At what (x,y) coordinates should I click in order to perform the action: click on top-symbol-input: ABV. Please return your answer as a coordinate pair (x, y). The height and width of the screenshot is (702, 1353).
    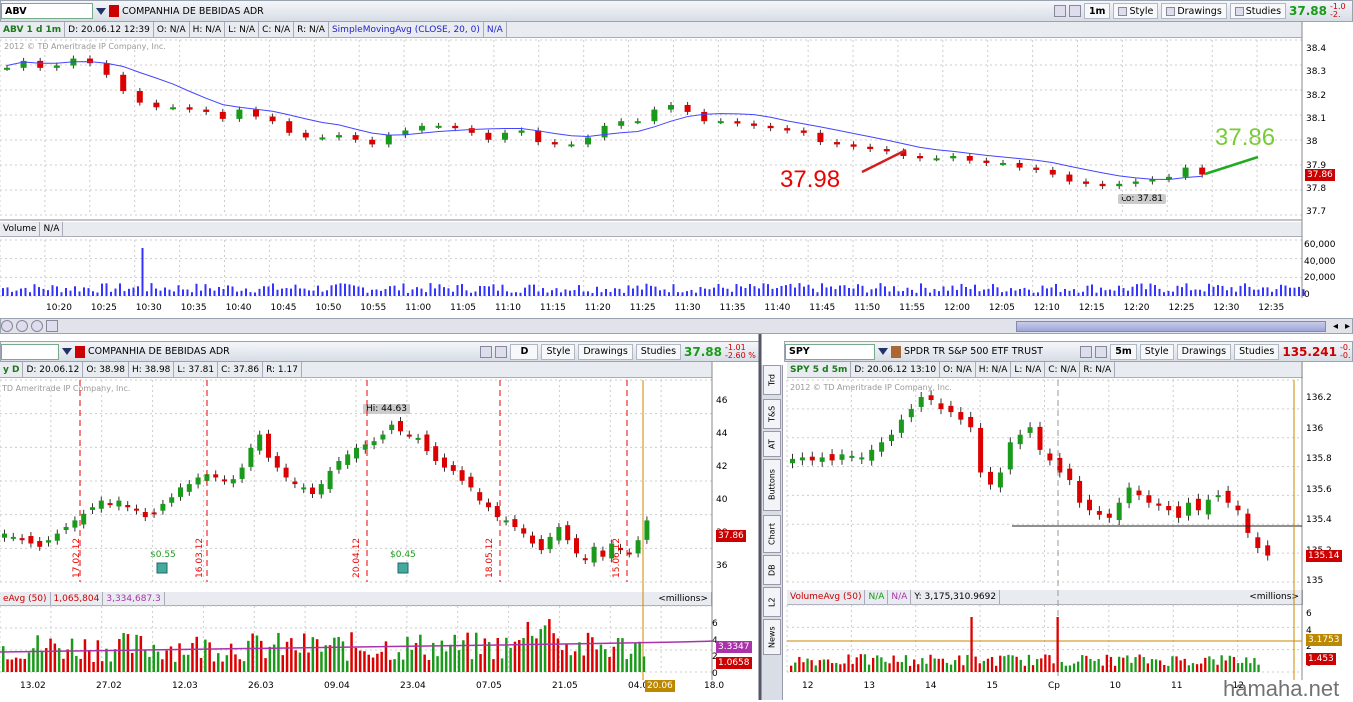
    Looking at the image, I should click on (47, 11).